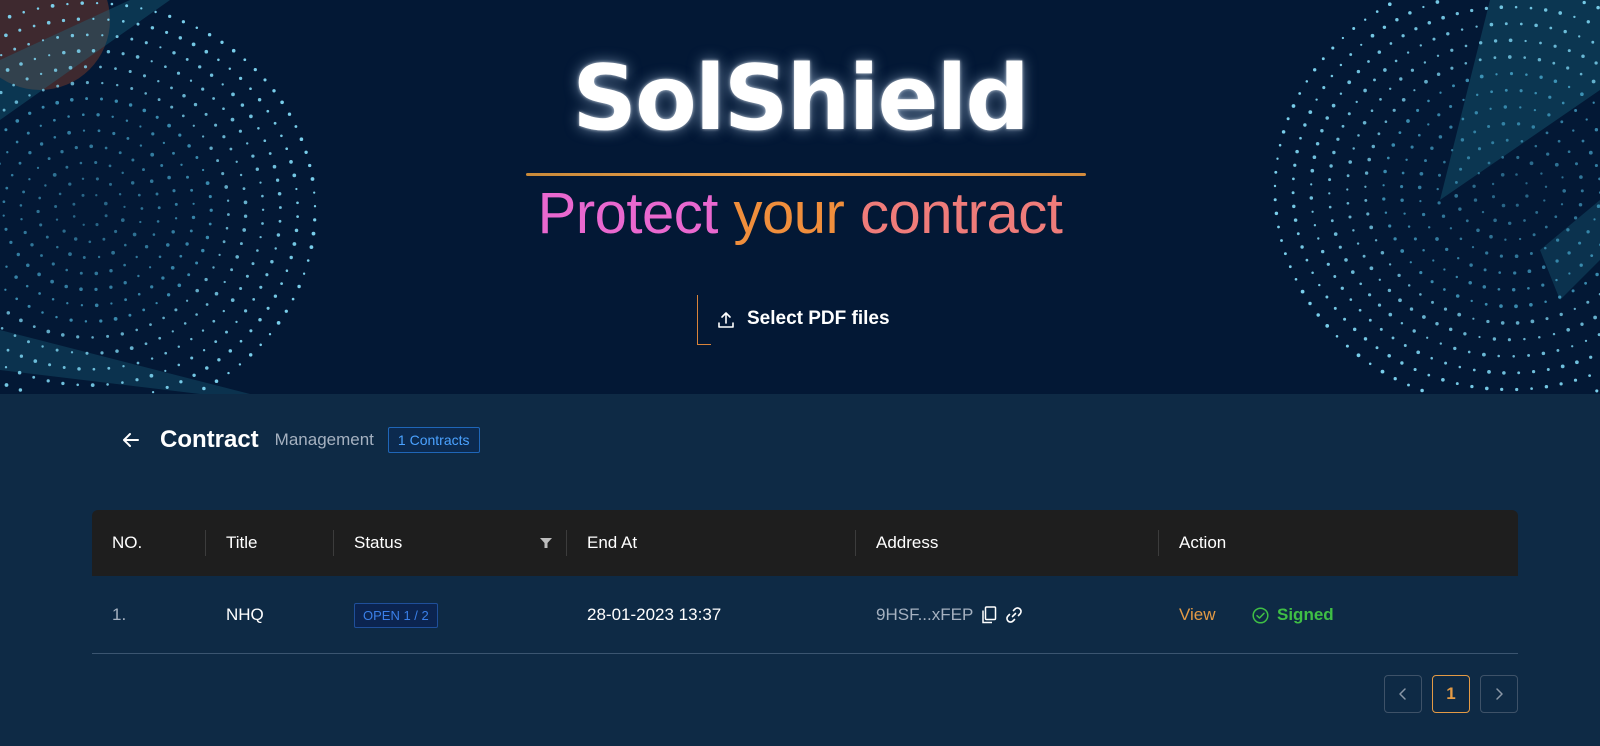  What do you see at coordinates (789, 213) in the screenshot?
I see `tagline-word-your: your` at bounding box center [789, 213].